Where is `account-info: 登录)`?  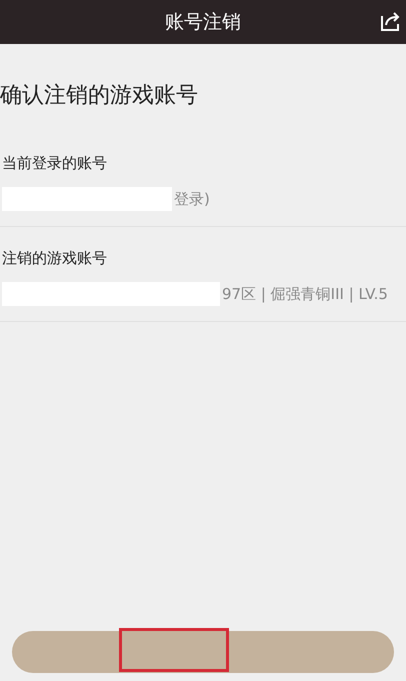
account-info: 登录) is located at coordinates (192, 199).